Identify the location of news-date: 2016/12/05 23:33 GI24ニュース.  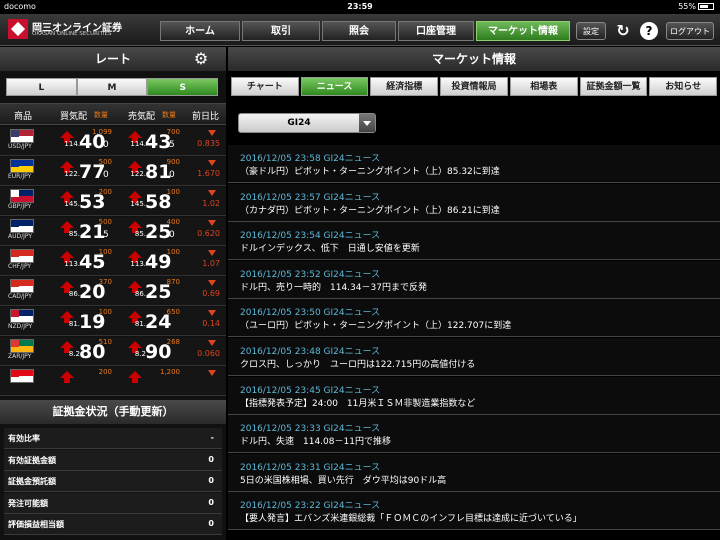
(310, 429).